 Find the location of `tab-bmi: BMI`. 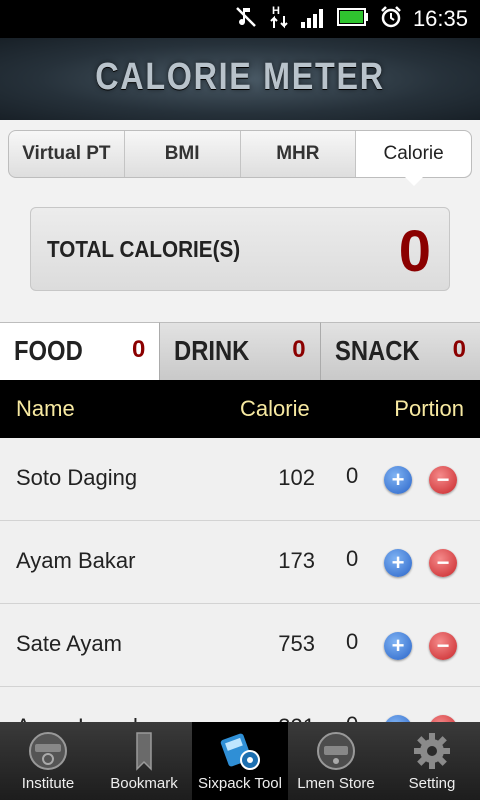

tab-bmi: BMI is located at coordinates (183, 154).